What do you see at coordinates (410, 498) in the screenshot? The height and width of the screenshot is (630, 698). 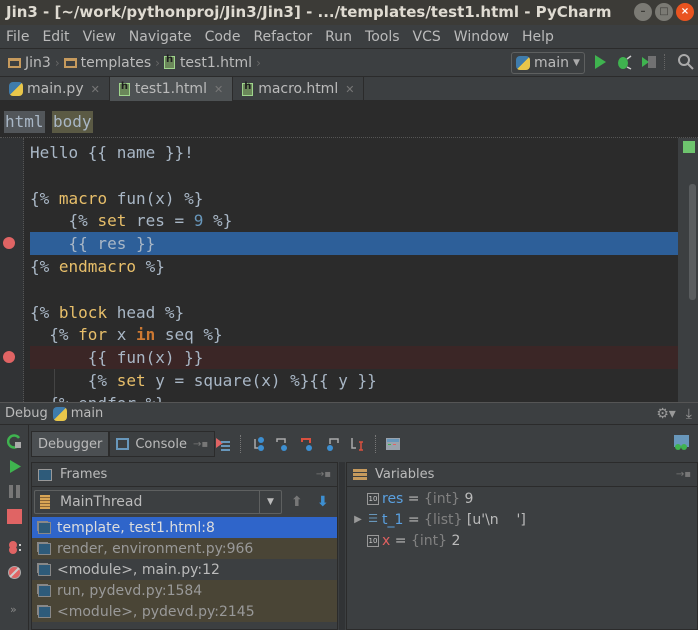 I see `variable-item: 10 res = {int} 9` at bounding box center [410, 498].